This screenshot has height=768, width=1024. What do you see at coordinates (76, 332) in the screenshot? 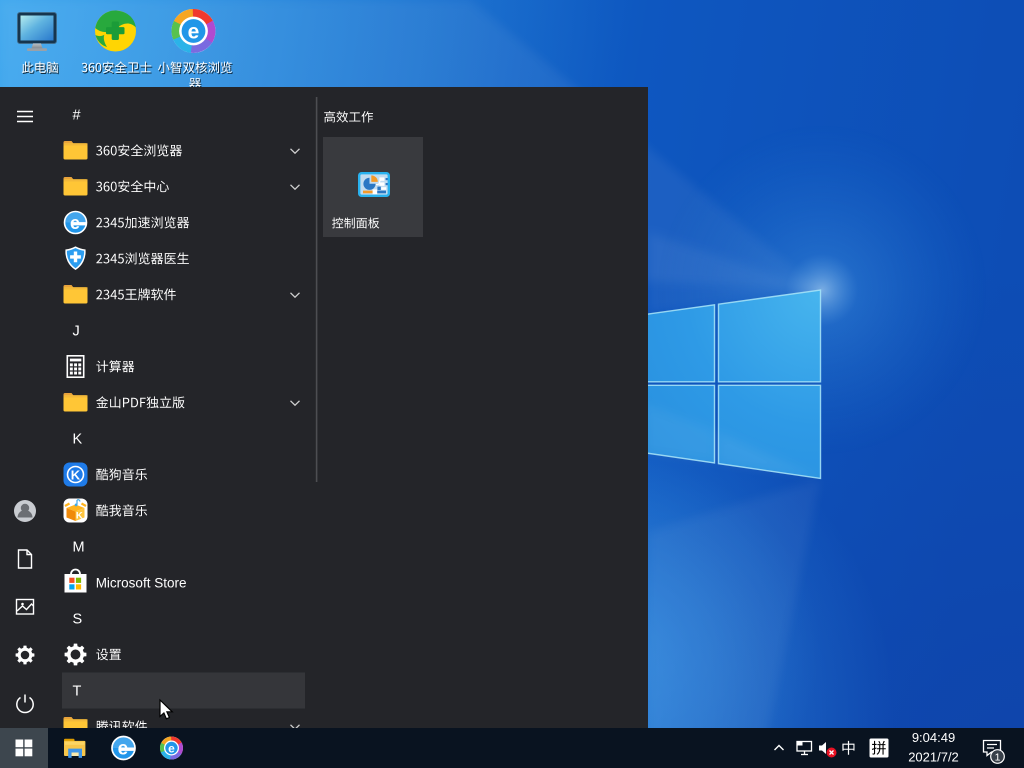
I see `svg-text: J` at bounding box center [76, 332].